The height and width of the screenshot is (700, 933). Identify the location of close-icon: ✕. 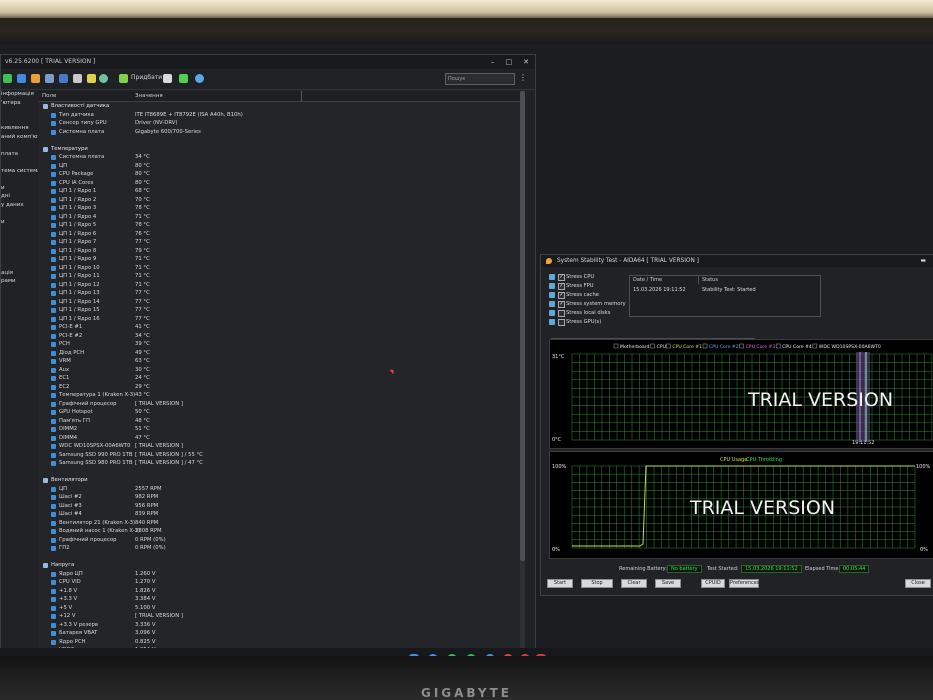
(526, 62).